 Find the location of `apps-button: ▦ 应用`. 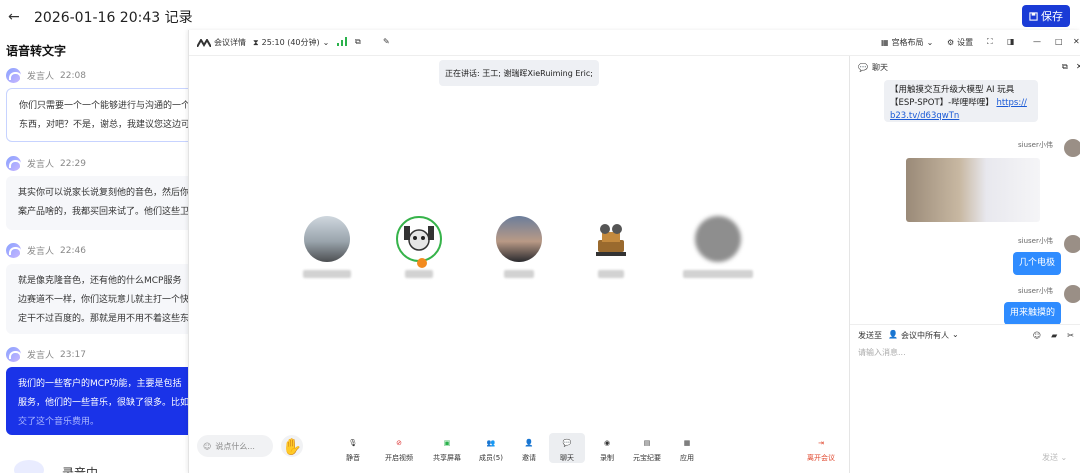

apps-button: ▦ 应用 is located at coordinates (687, 449).